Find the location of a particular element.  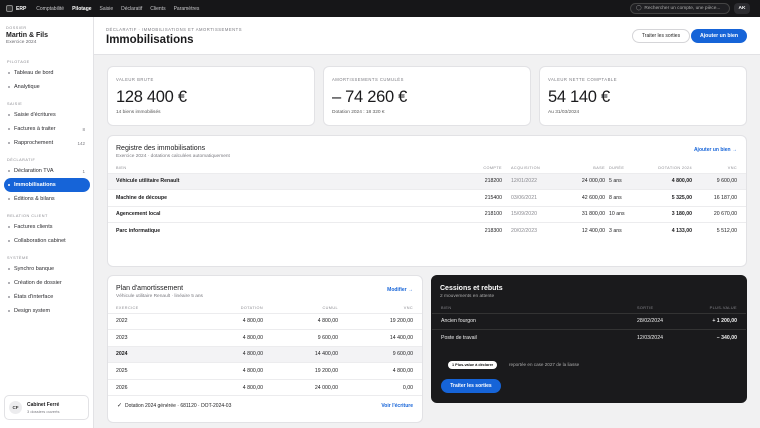

sidebar-item-saisie-ecritures: Saisie d'écritures is located at coordinates (47, 115).